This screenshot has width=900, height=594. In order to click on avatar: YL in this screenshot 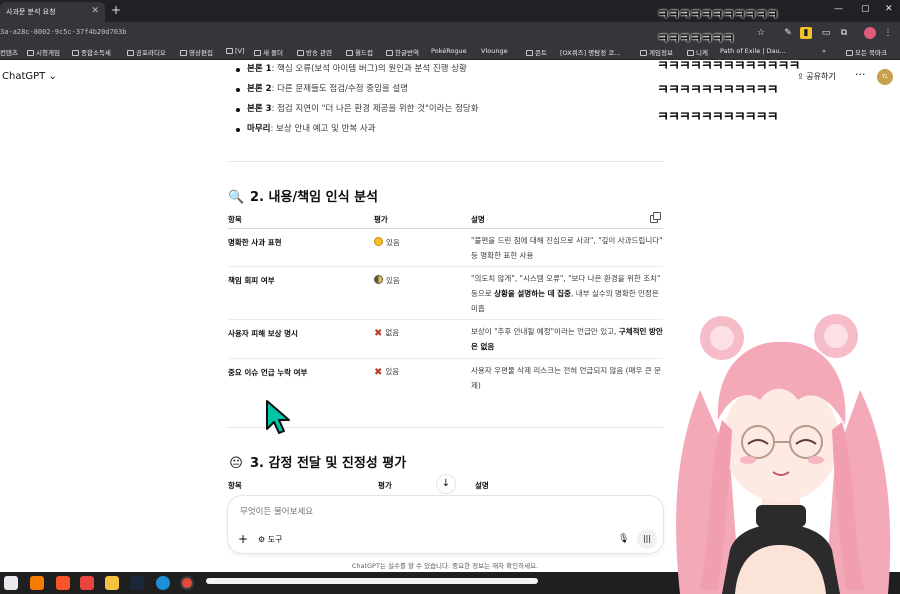, I will do `click(885, 77)`.